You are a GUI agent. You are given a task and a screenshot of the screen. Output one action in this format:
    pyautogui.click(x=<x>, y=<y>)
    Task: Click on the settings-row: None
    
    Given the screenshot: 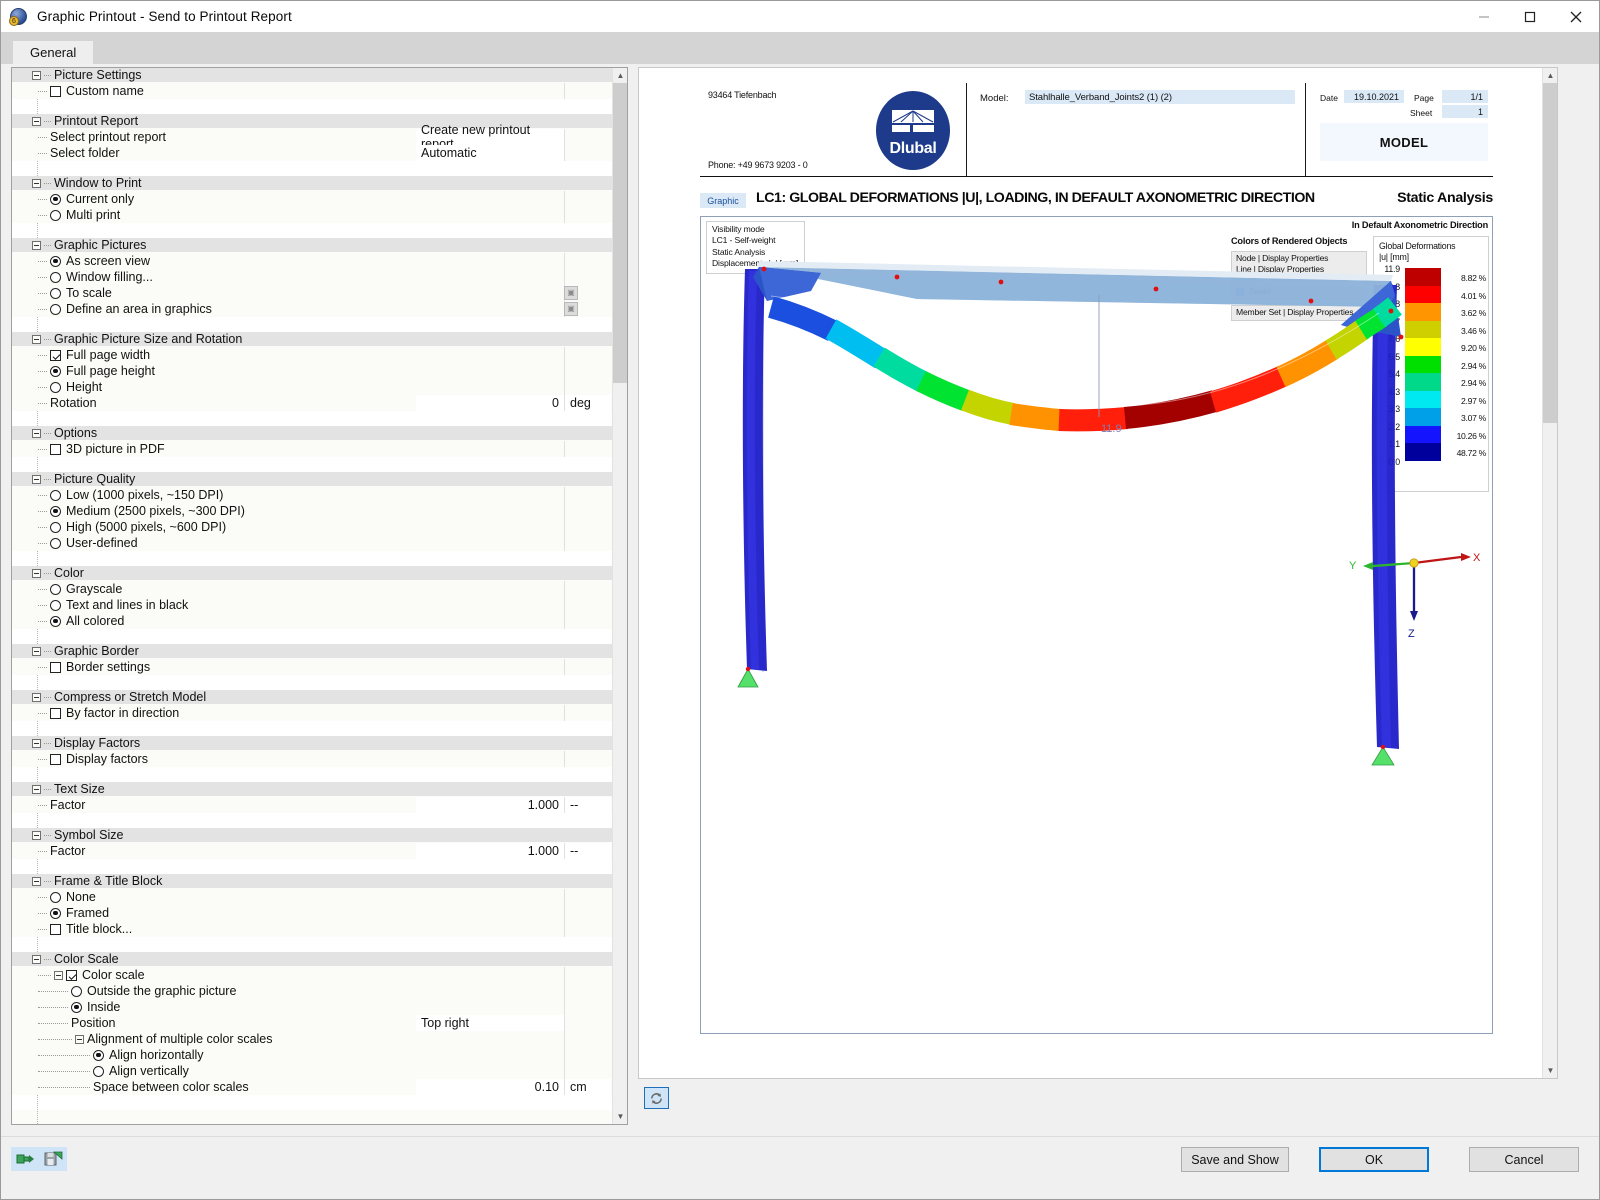 What is the action you would take?
    pyautogui.click(x=312, y=897)
    